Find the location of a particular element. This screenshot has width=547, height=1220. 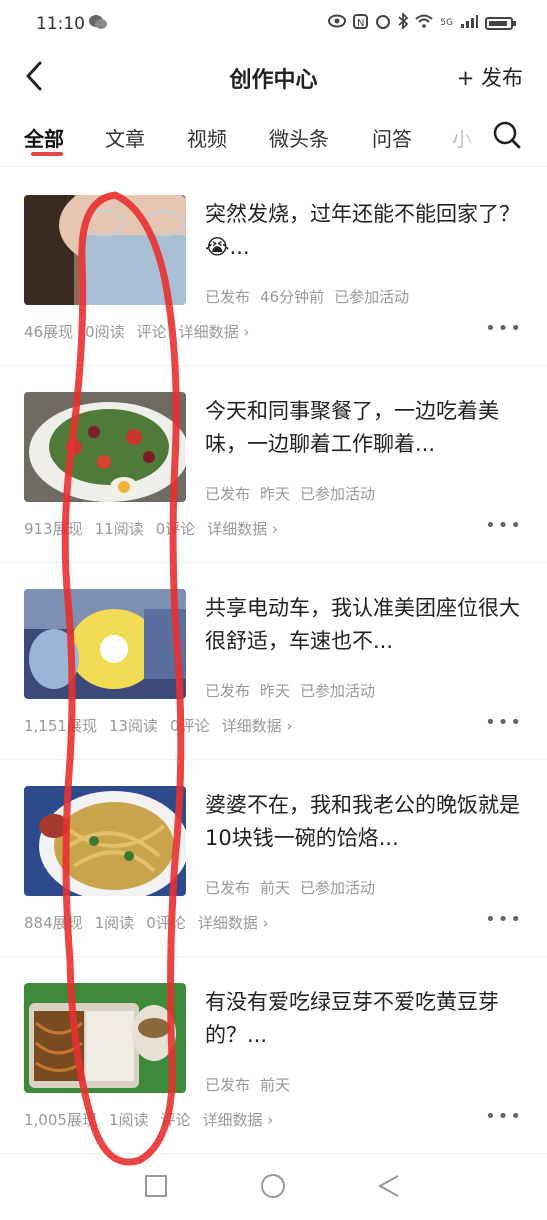

back-nav-button is located at coordinates (388, 1186).